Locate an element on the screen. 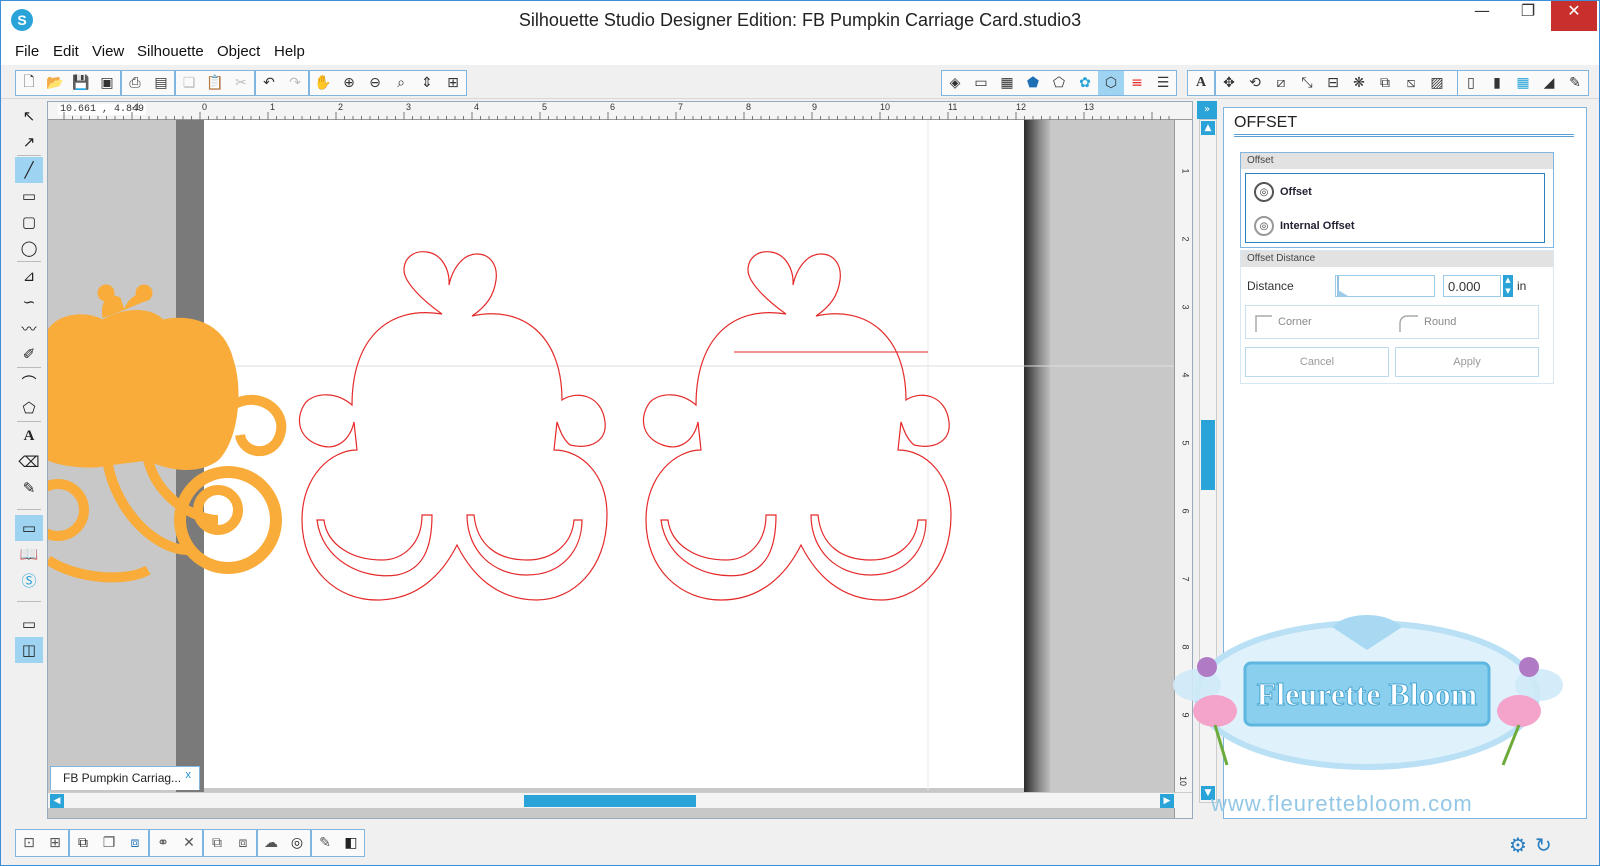  fill-icon: ◈ is located at coordinates (955, 83).